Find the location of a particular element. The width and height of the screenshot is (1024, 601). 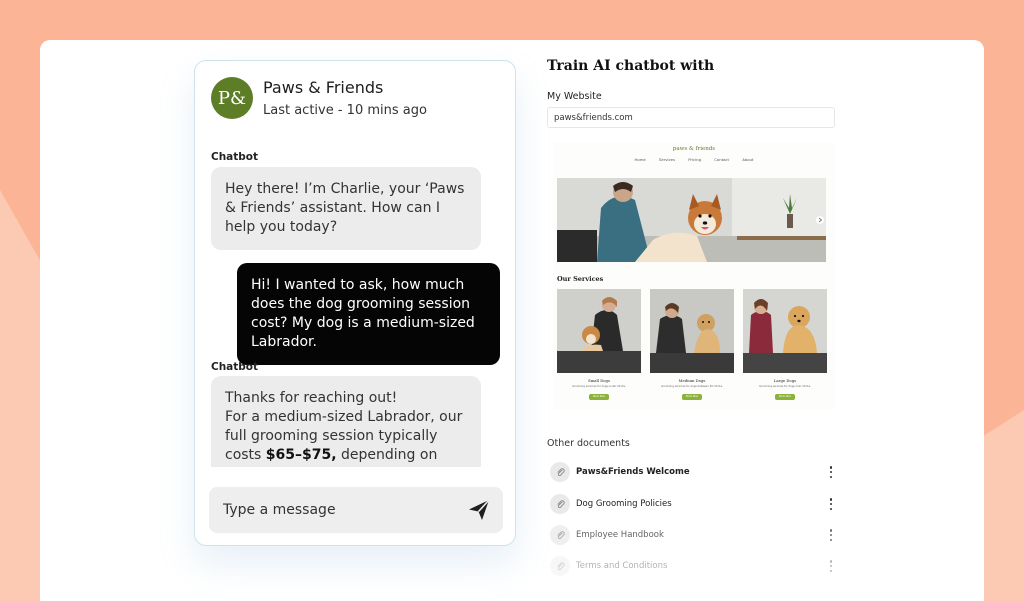

price-range: $65–$75, is located at coordinates (301, 455).